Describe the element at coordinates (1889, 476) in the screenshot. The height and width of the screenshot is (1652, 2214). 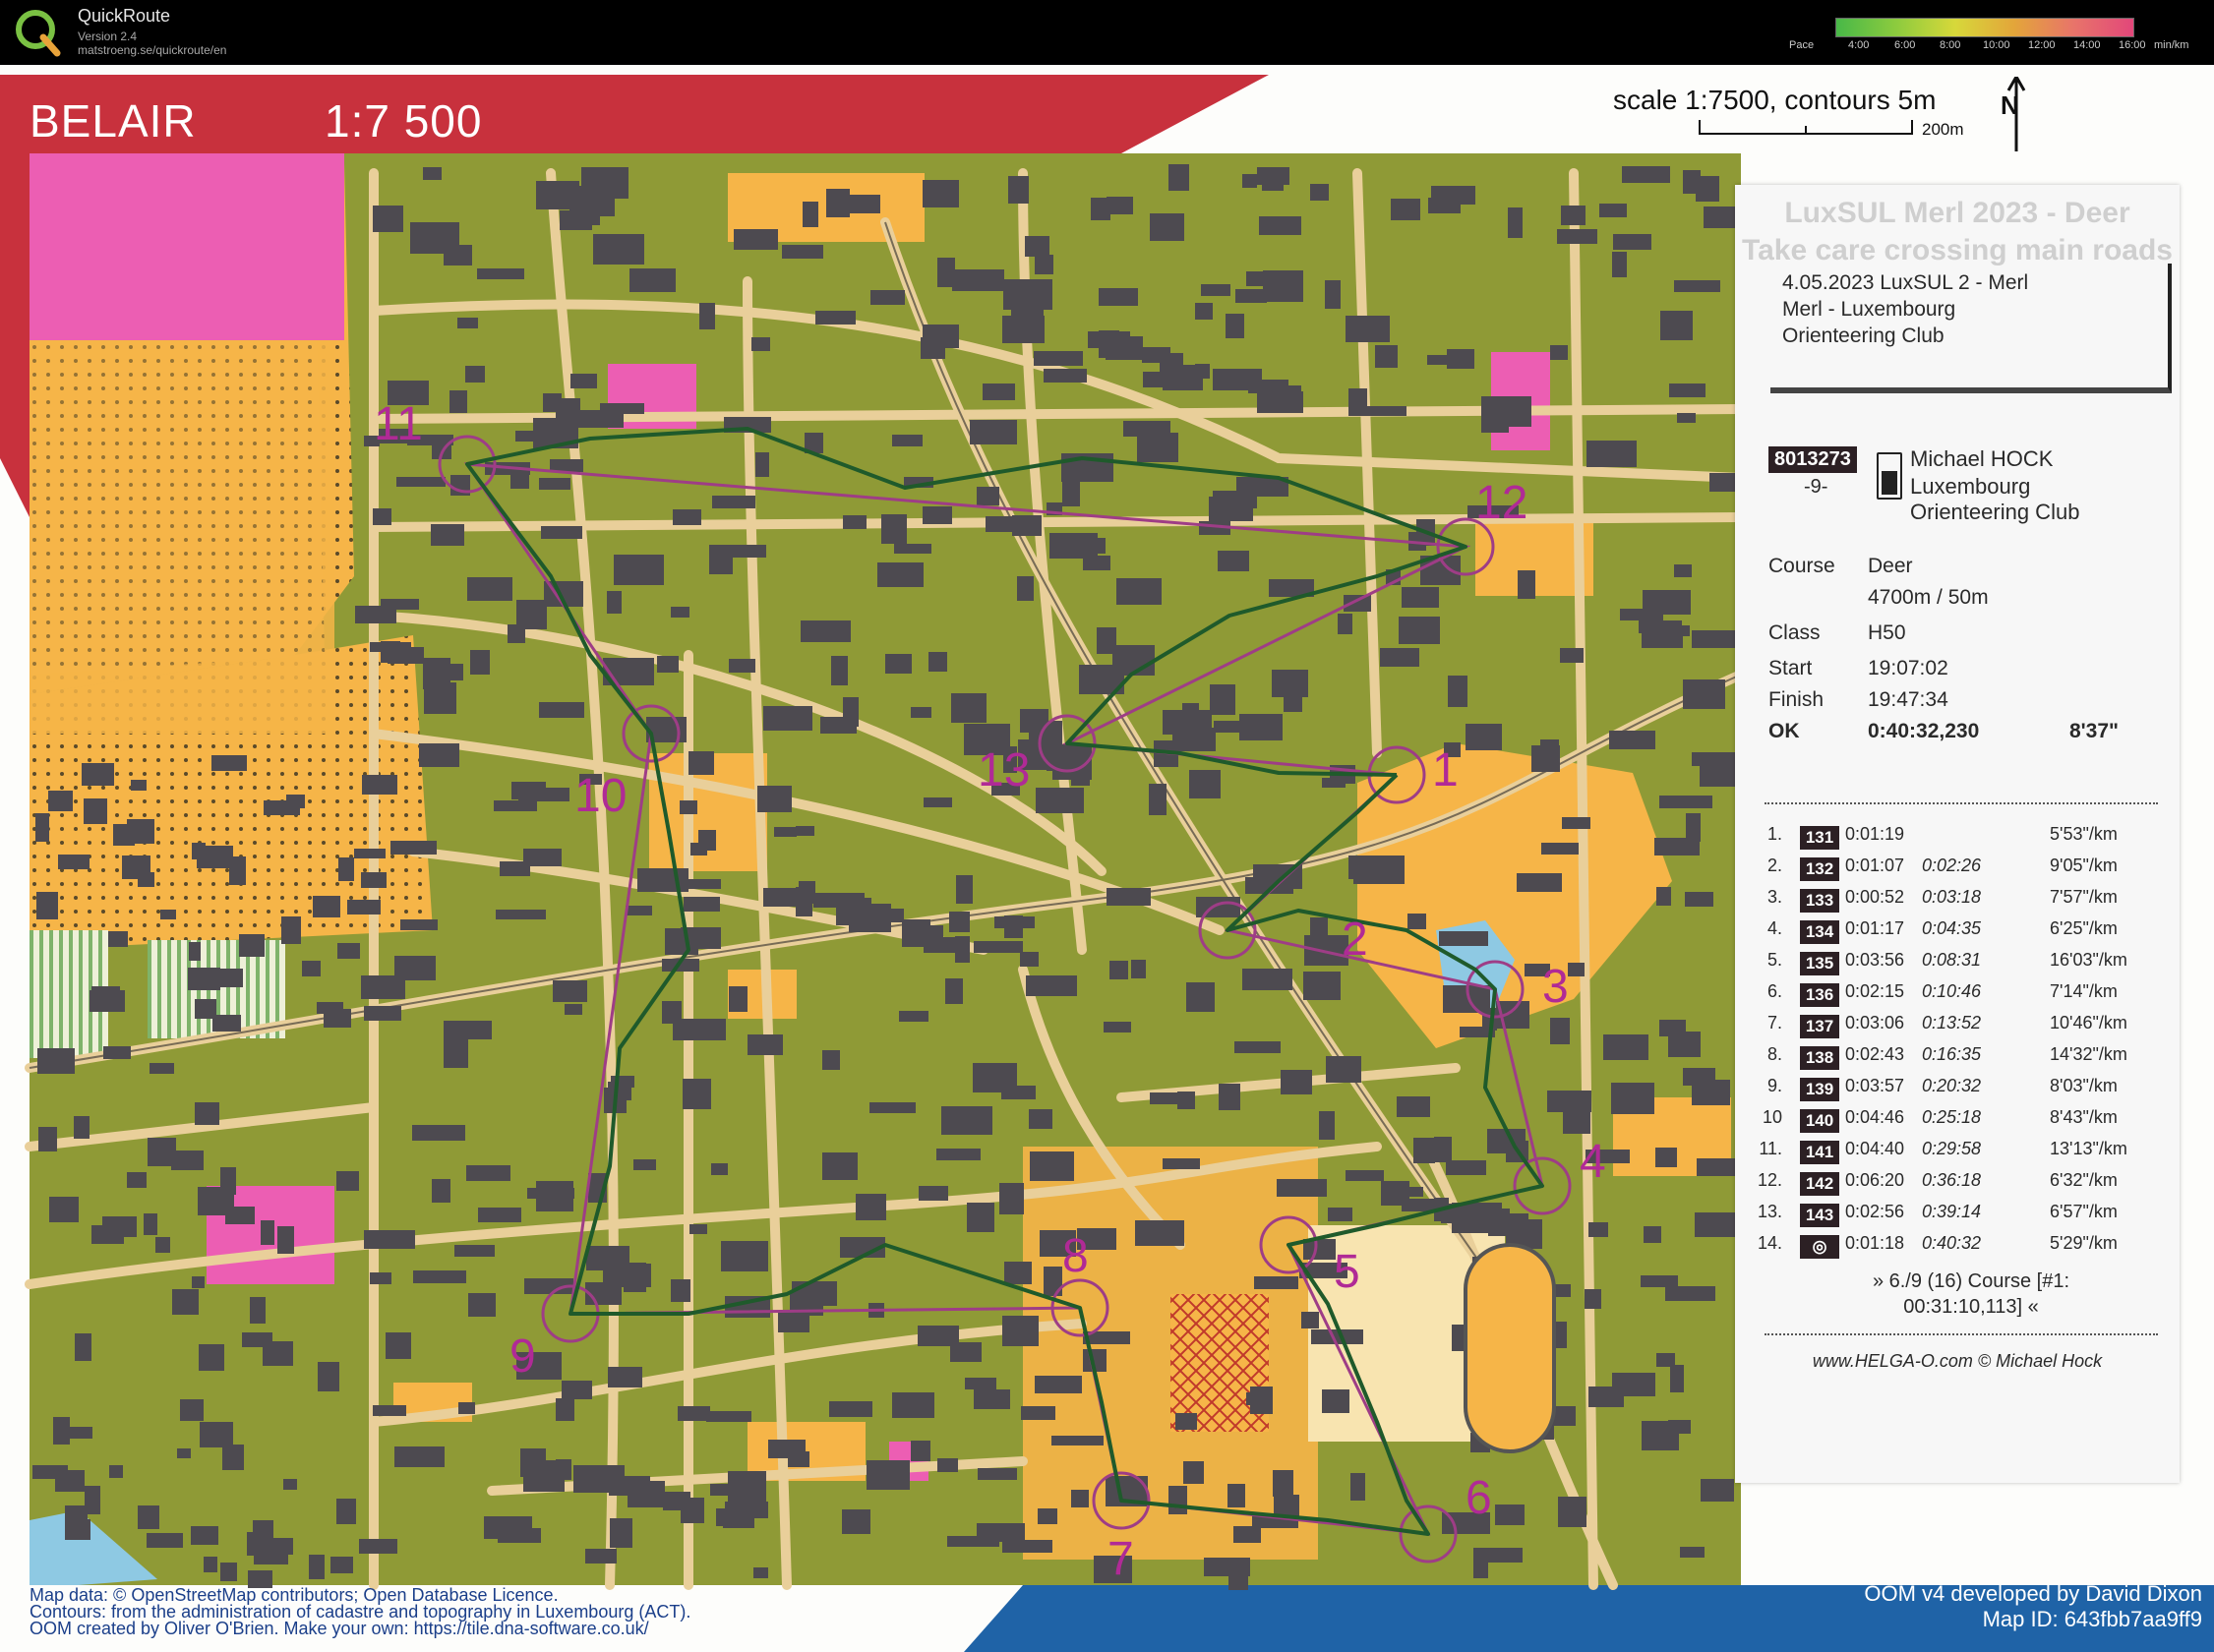
I see `battery-icon` at that location.